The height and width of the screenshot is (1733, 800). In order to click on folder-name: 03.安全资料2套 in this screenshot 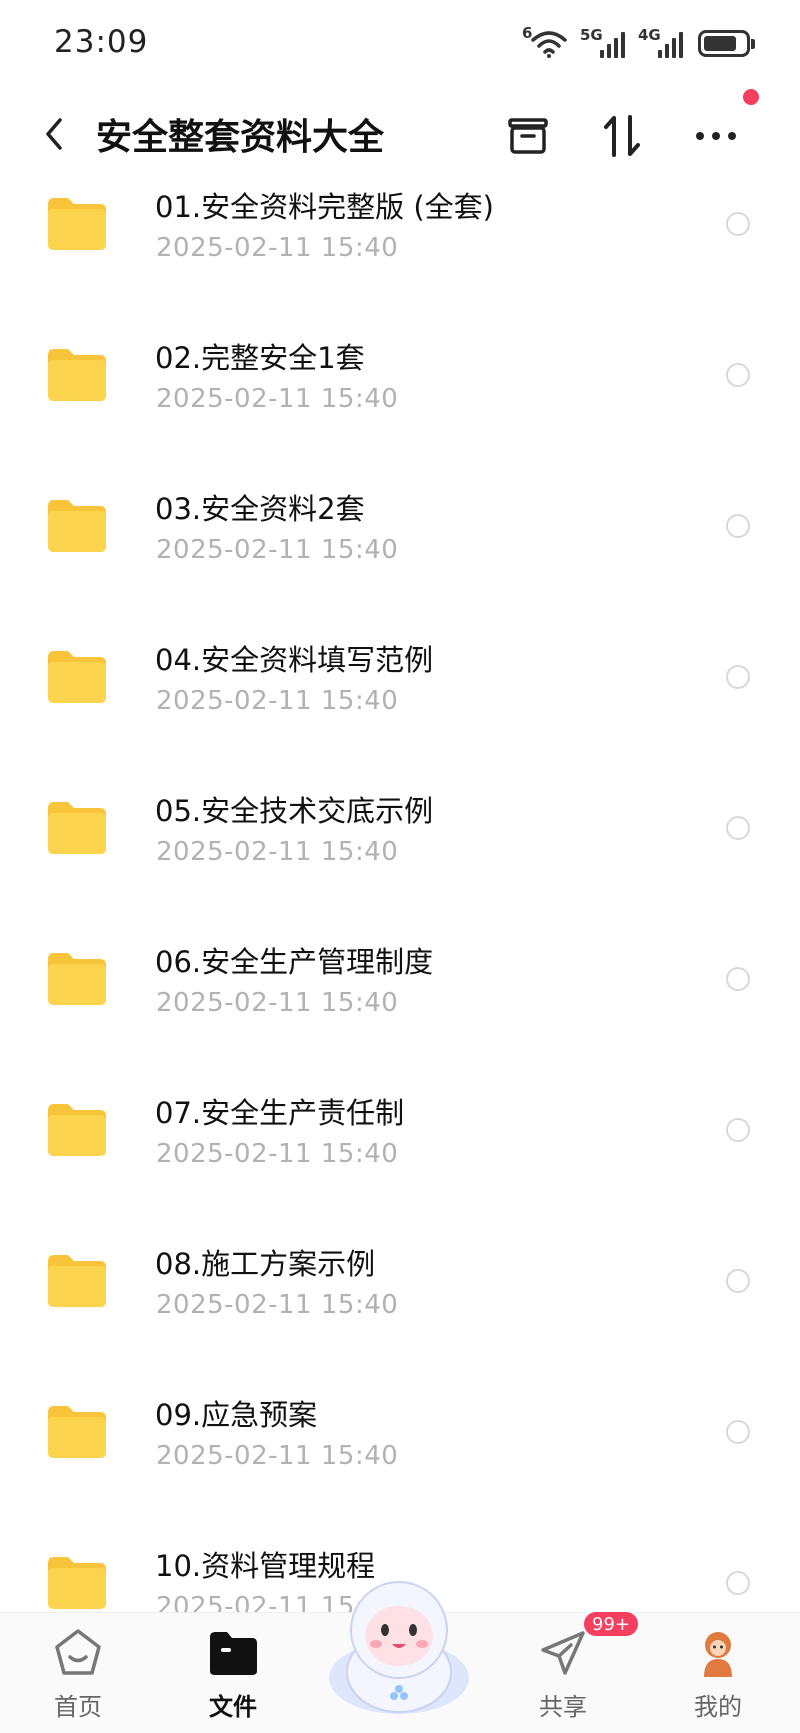, I will do `click(260, 509)`.